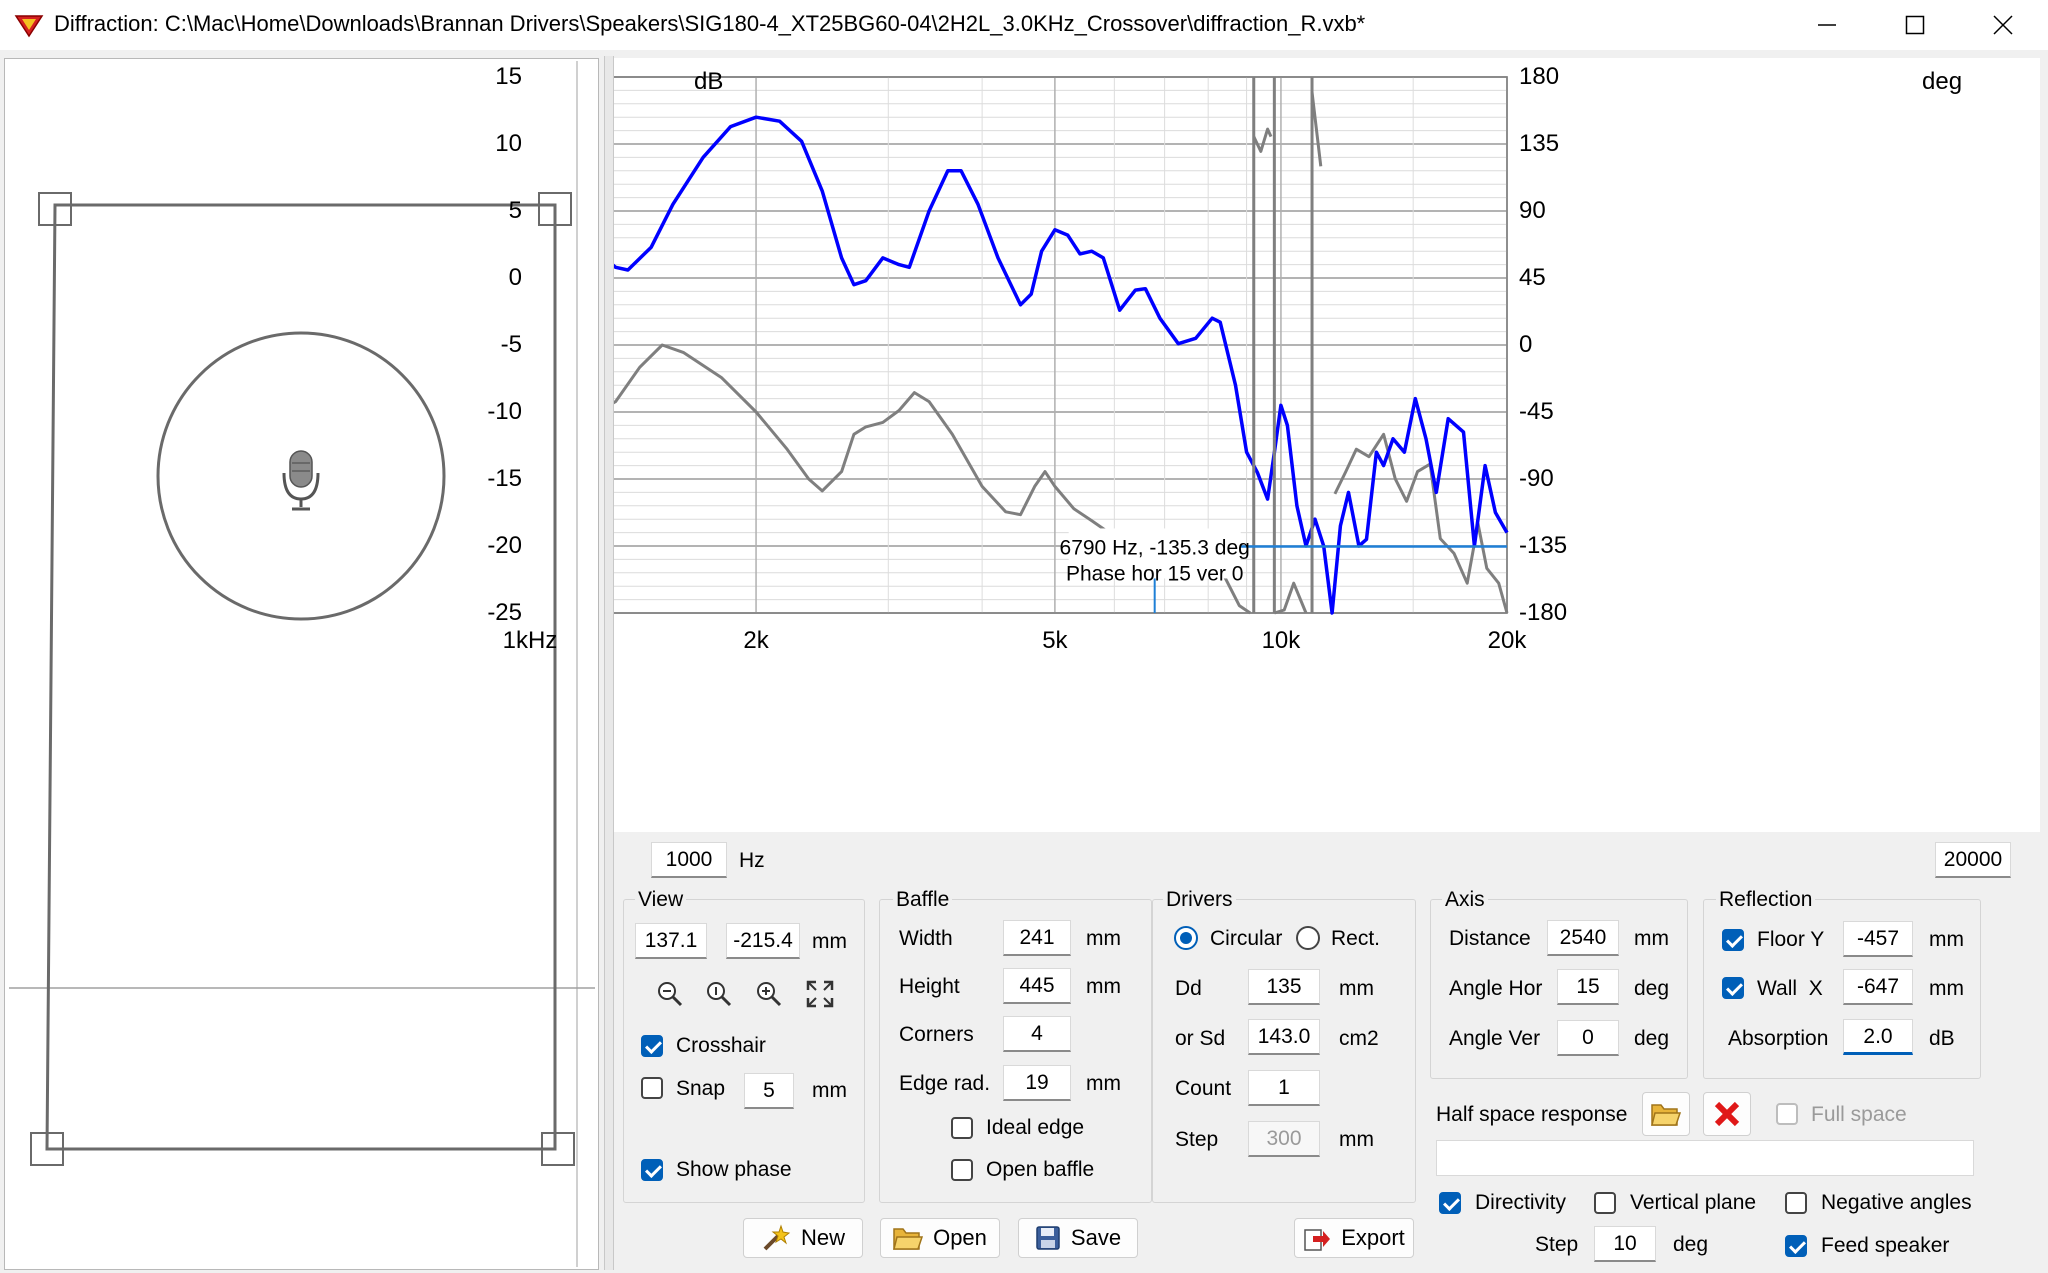 This screenshot has width=2048, height=1273. I want to click on y-left-tick-label: -15, so click(504, 478).